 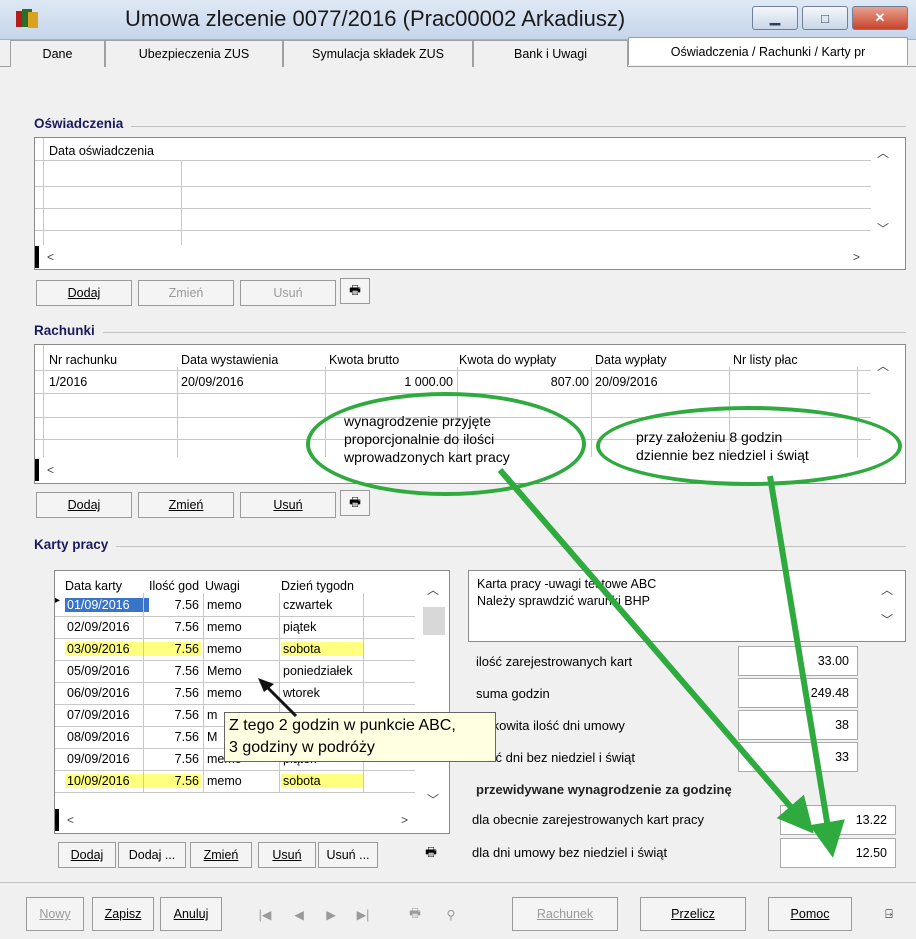 What do you see at coordinates (588, 819) in the screenshot?
I see `pay-cards-label: dla obecnie zarejestrowanych kart pracy` at bounding box center [588, 819].